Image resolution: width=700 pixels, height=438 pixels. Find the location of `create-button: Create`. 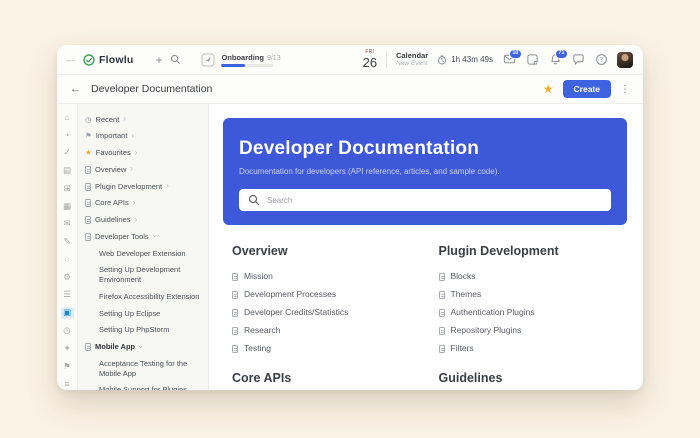

create-button: Create is located at coordinates (586, 89).